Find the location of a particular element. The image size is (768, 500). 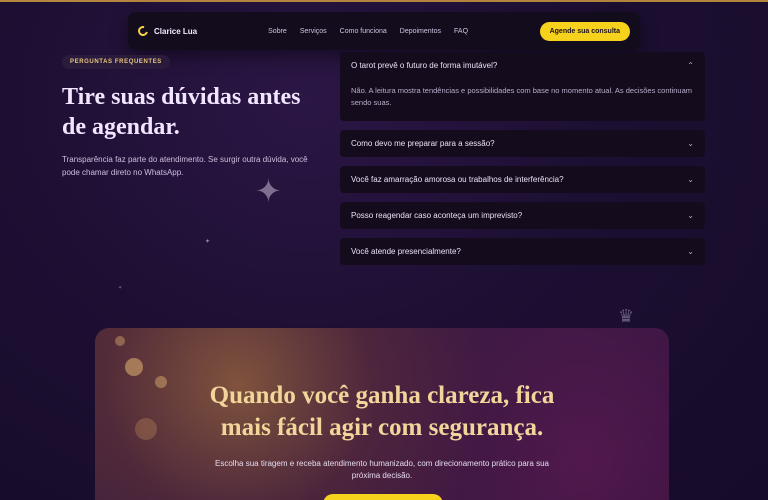

nav-item-como-funciona: Como funciona is located at coordinates (363, 31).